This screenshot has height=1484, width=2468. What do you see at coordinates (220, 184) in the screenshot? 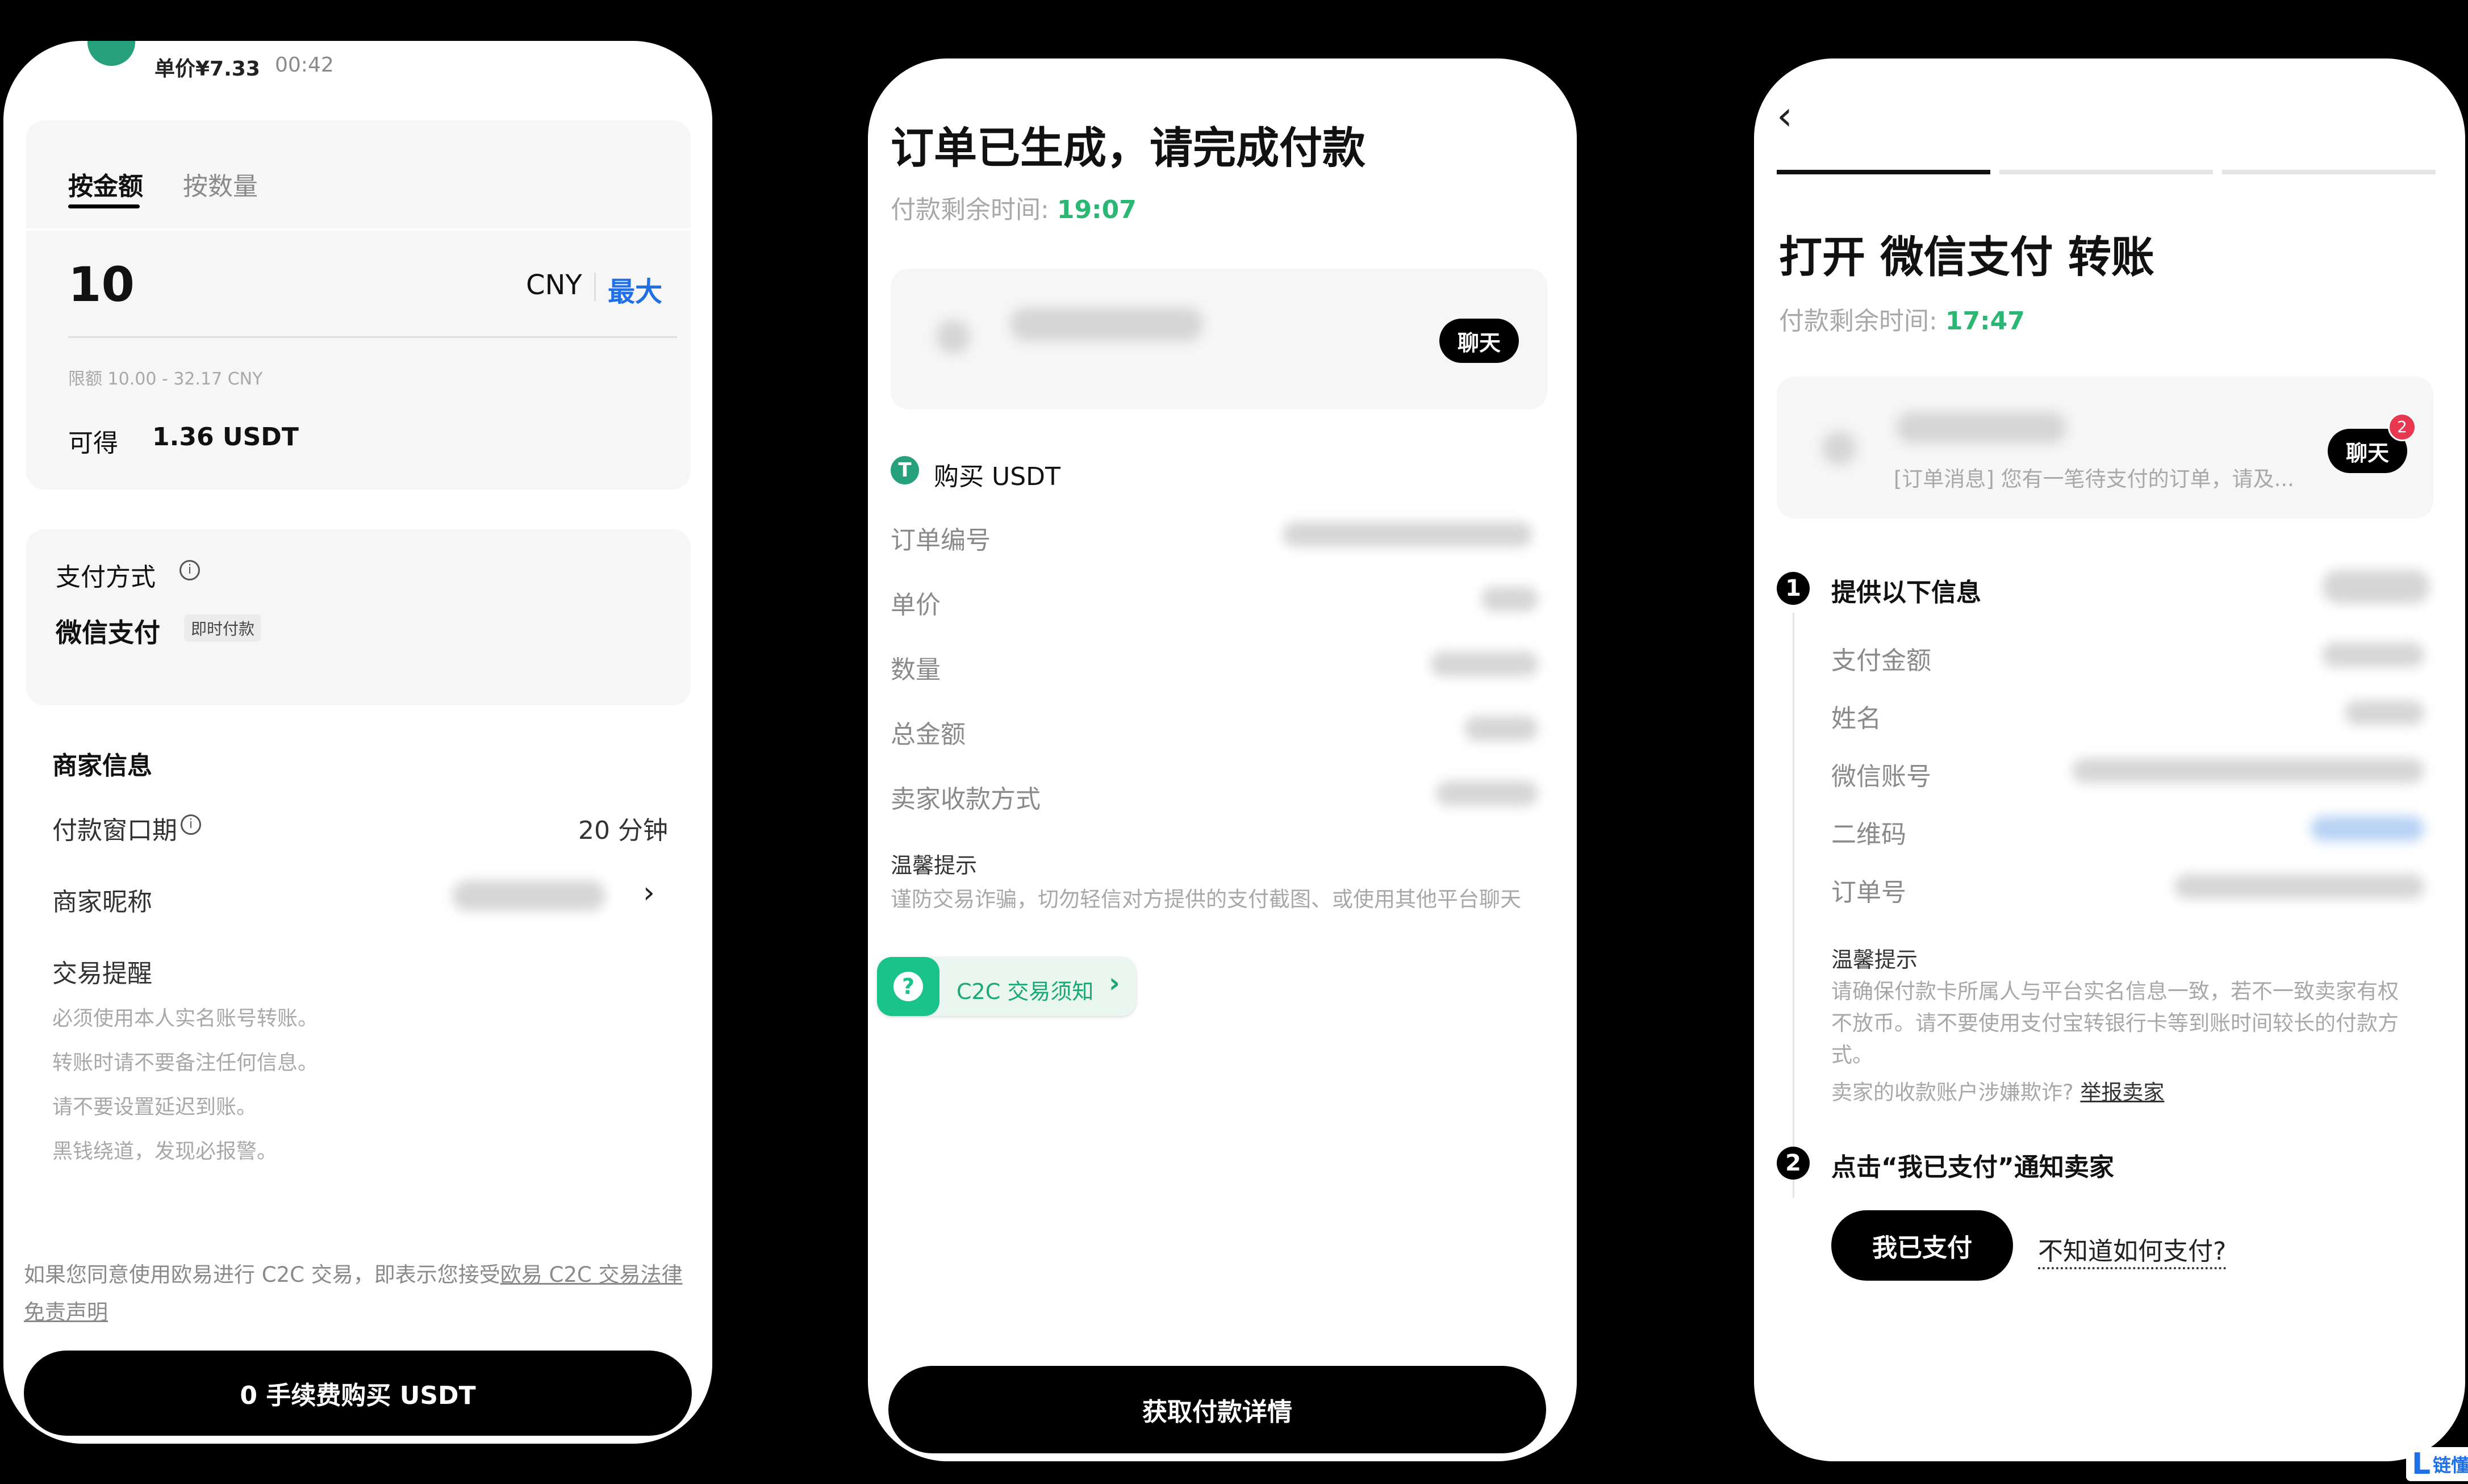
I see `tab-by-quantity: 按数量` at bounding box center [220, 184].